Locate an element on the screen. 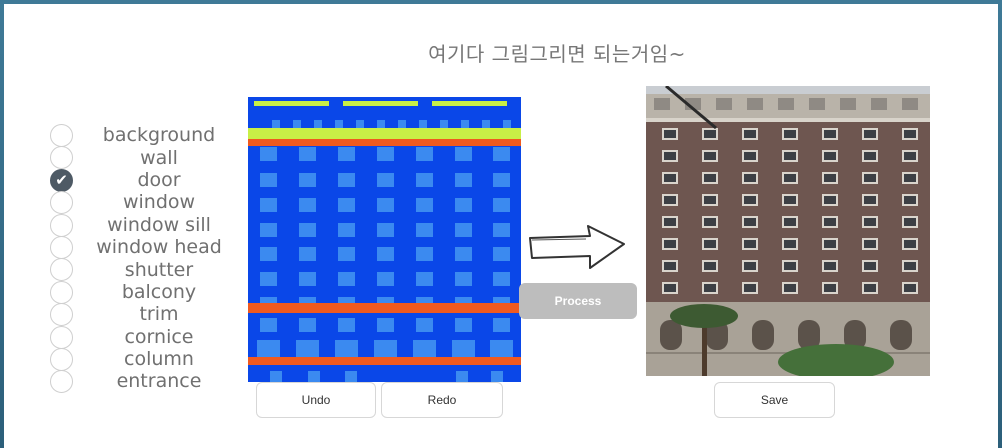 This screenshot has height=448, width=1002. radio-shutter is located at coordinates (61, 270).